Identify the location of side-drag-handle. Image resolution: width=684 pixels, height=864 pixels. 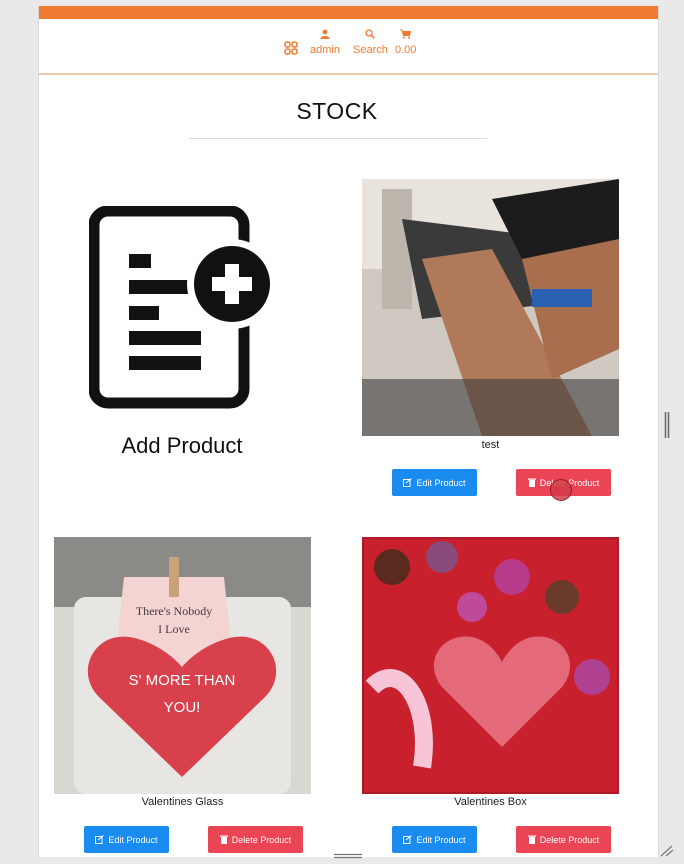
(667, 427).